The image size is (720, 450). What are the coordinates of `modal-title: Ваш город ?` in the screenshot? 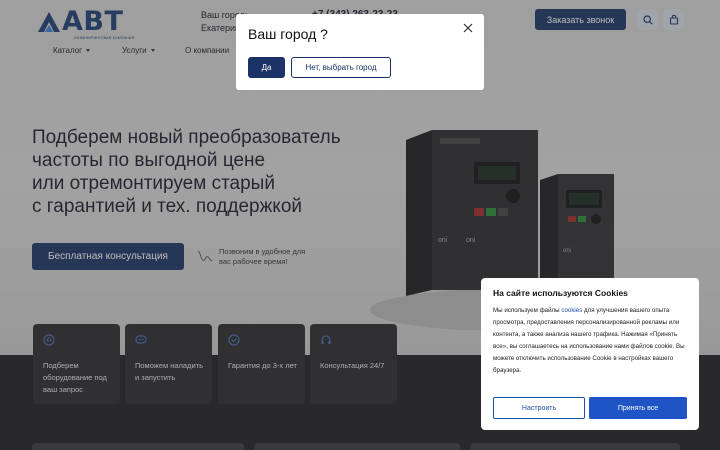 It's located at (288, 34).